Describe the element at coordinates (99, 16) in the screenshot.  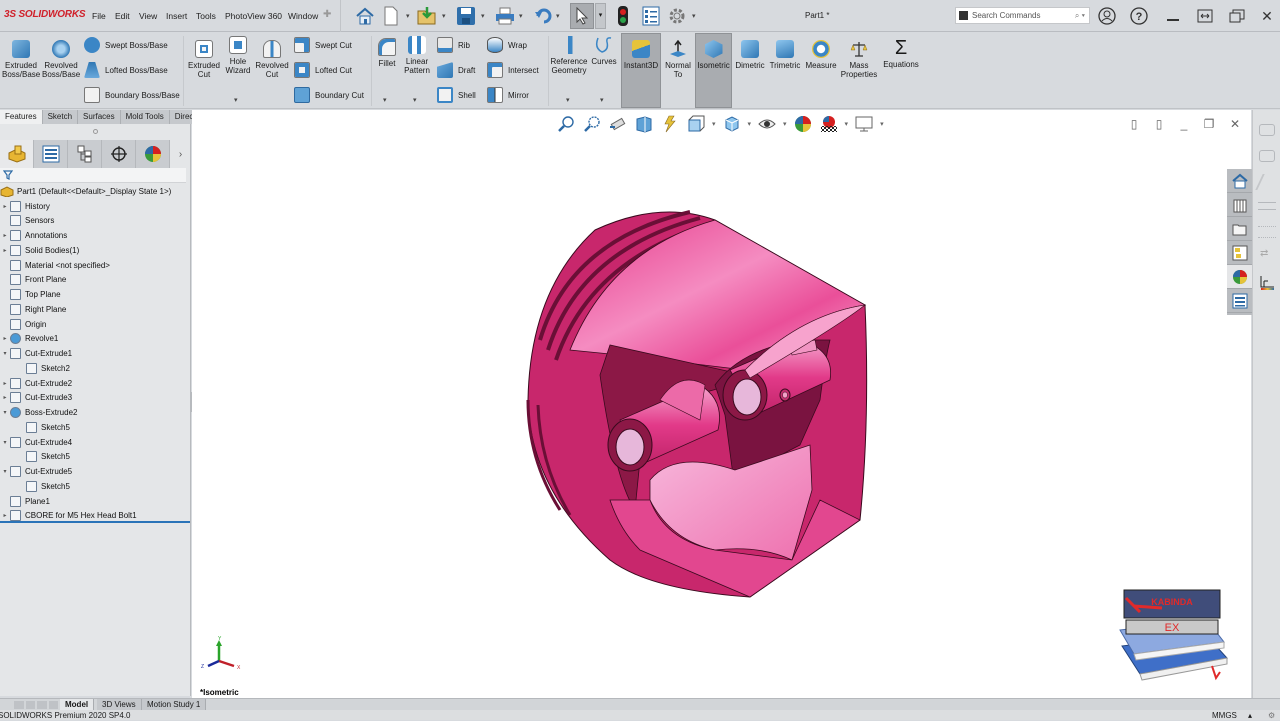
I see `menu-file: File` at that location.